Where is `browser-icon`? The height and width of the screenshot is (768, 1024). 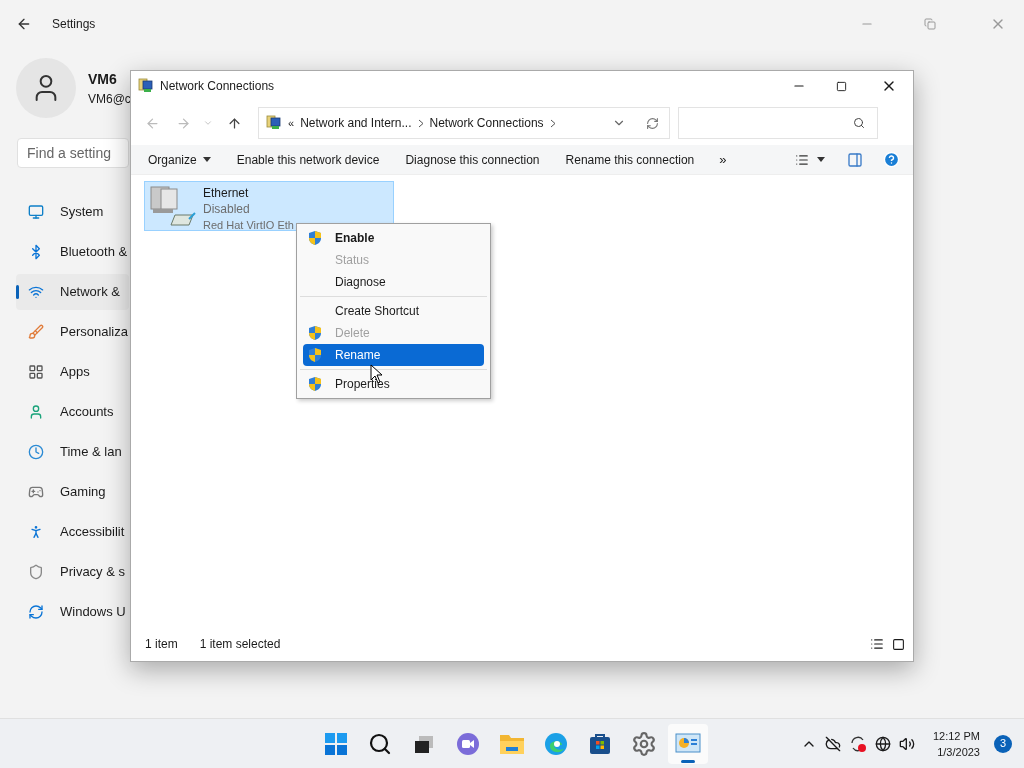 browser-icon is located at coordinates (556, 743).